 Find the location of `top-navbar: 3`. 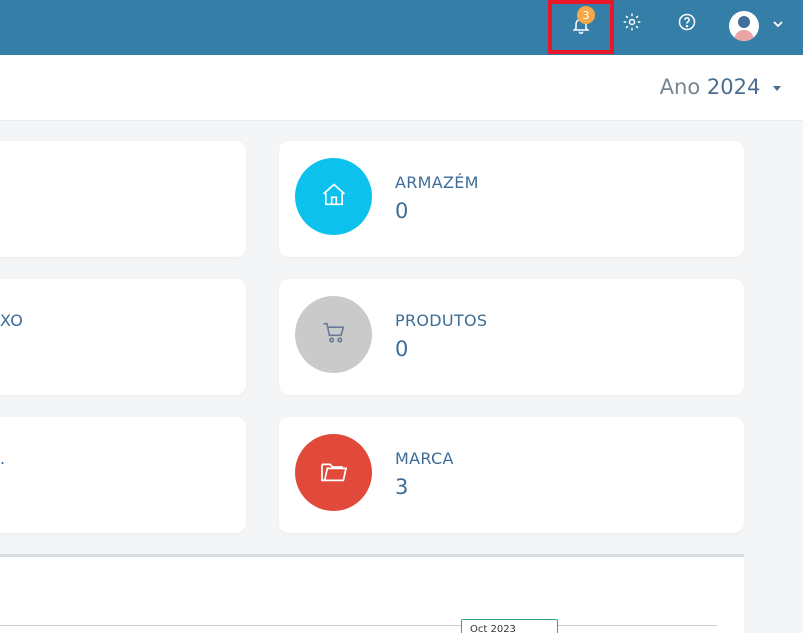

top-navbar: 3 is located at coordinates (401, 27).